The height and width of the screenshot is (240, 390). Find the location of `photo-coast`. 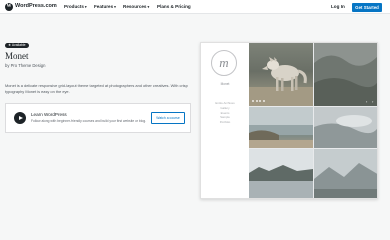

photo-coast is located at coordinates (281, 127).